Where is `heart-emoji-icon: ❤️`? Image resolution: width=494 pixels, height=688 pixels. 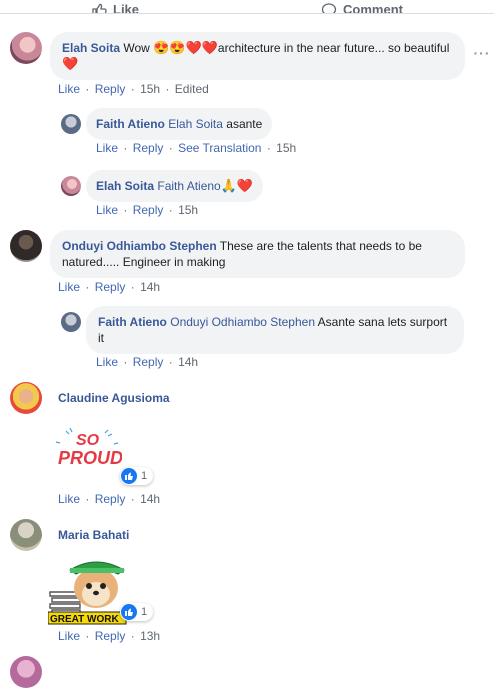
heart-emoji-icon: ❤️ is located at coordinates (70, 63).